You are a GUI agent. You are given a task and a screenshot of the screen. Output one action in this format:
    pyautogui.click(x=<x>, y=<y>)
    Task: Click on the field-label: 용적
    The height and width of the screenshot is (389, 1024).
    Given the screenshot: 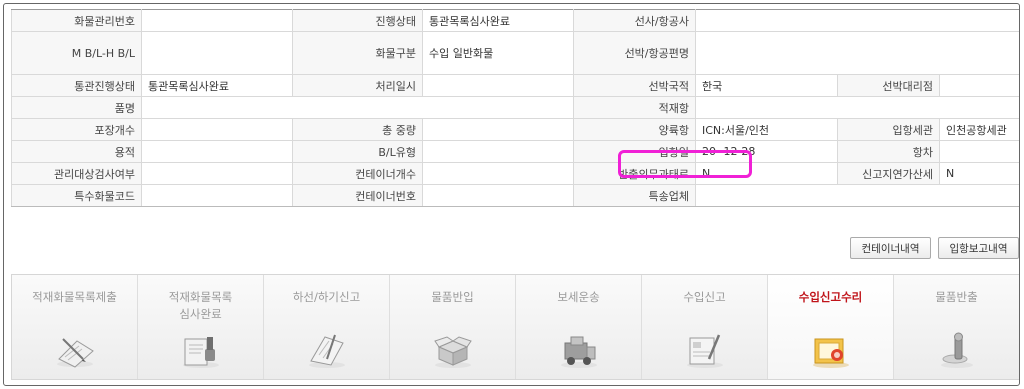 What is the action you would take?
    pyautogui.click(x=76, y=151)
    